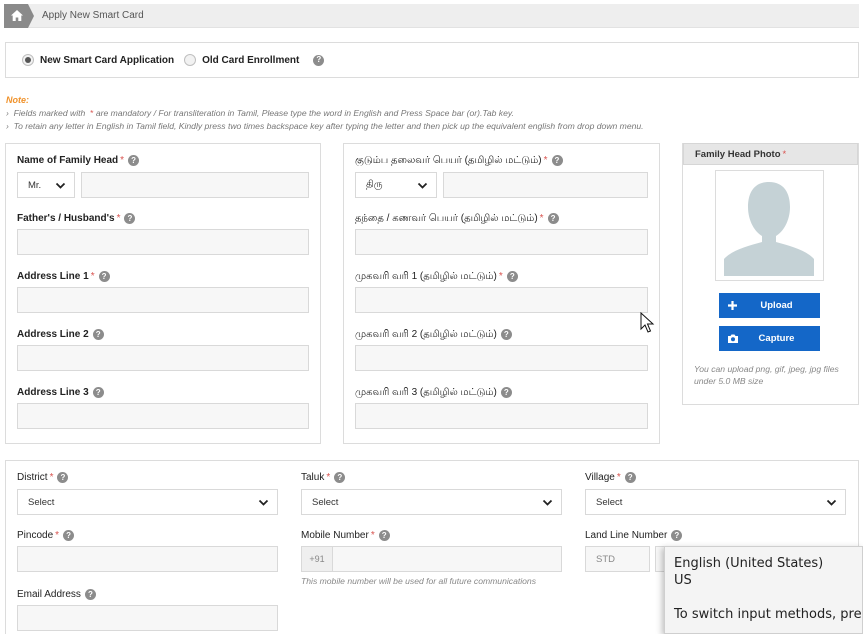  I want to click on email-input, so click(147, 618).